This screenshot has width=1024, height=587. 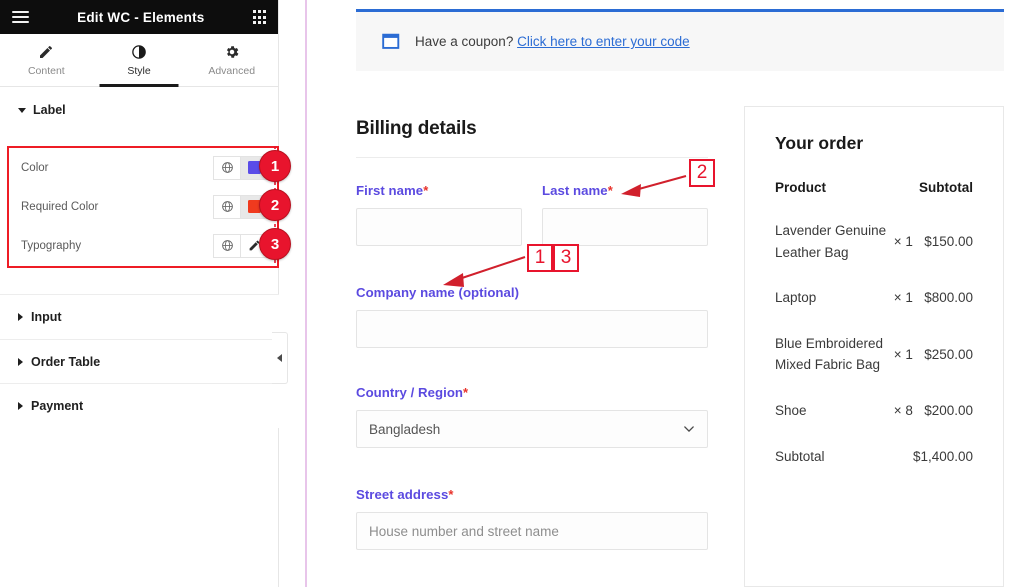 I want to click on last-name-field-group: Last name*, so click(x=625, y=214).